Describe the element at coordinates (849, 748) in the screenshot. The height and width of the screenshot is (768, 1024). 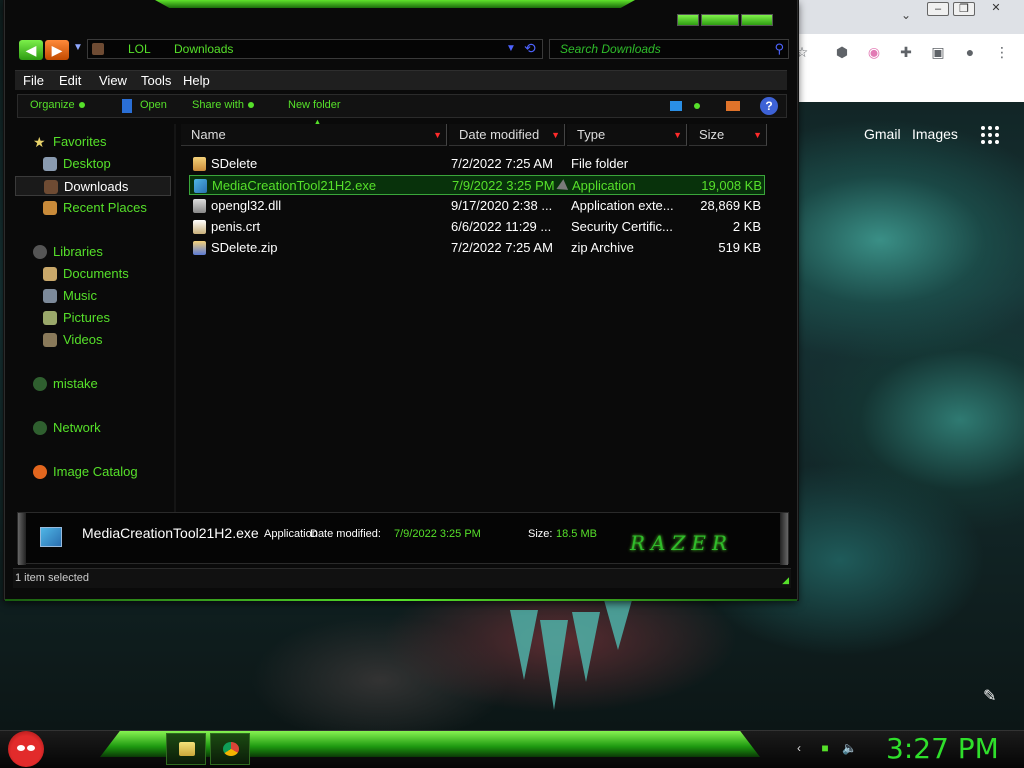
I see `volume-icon: 🔈` at that location.